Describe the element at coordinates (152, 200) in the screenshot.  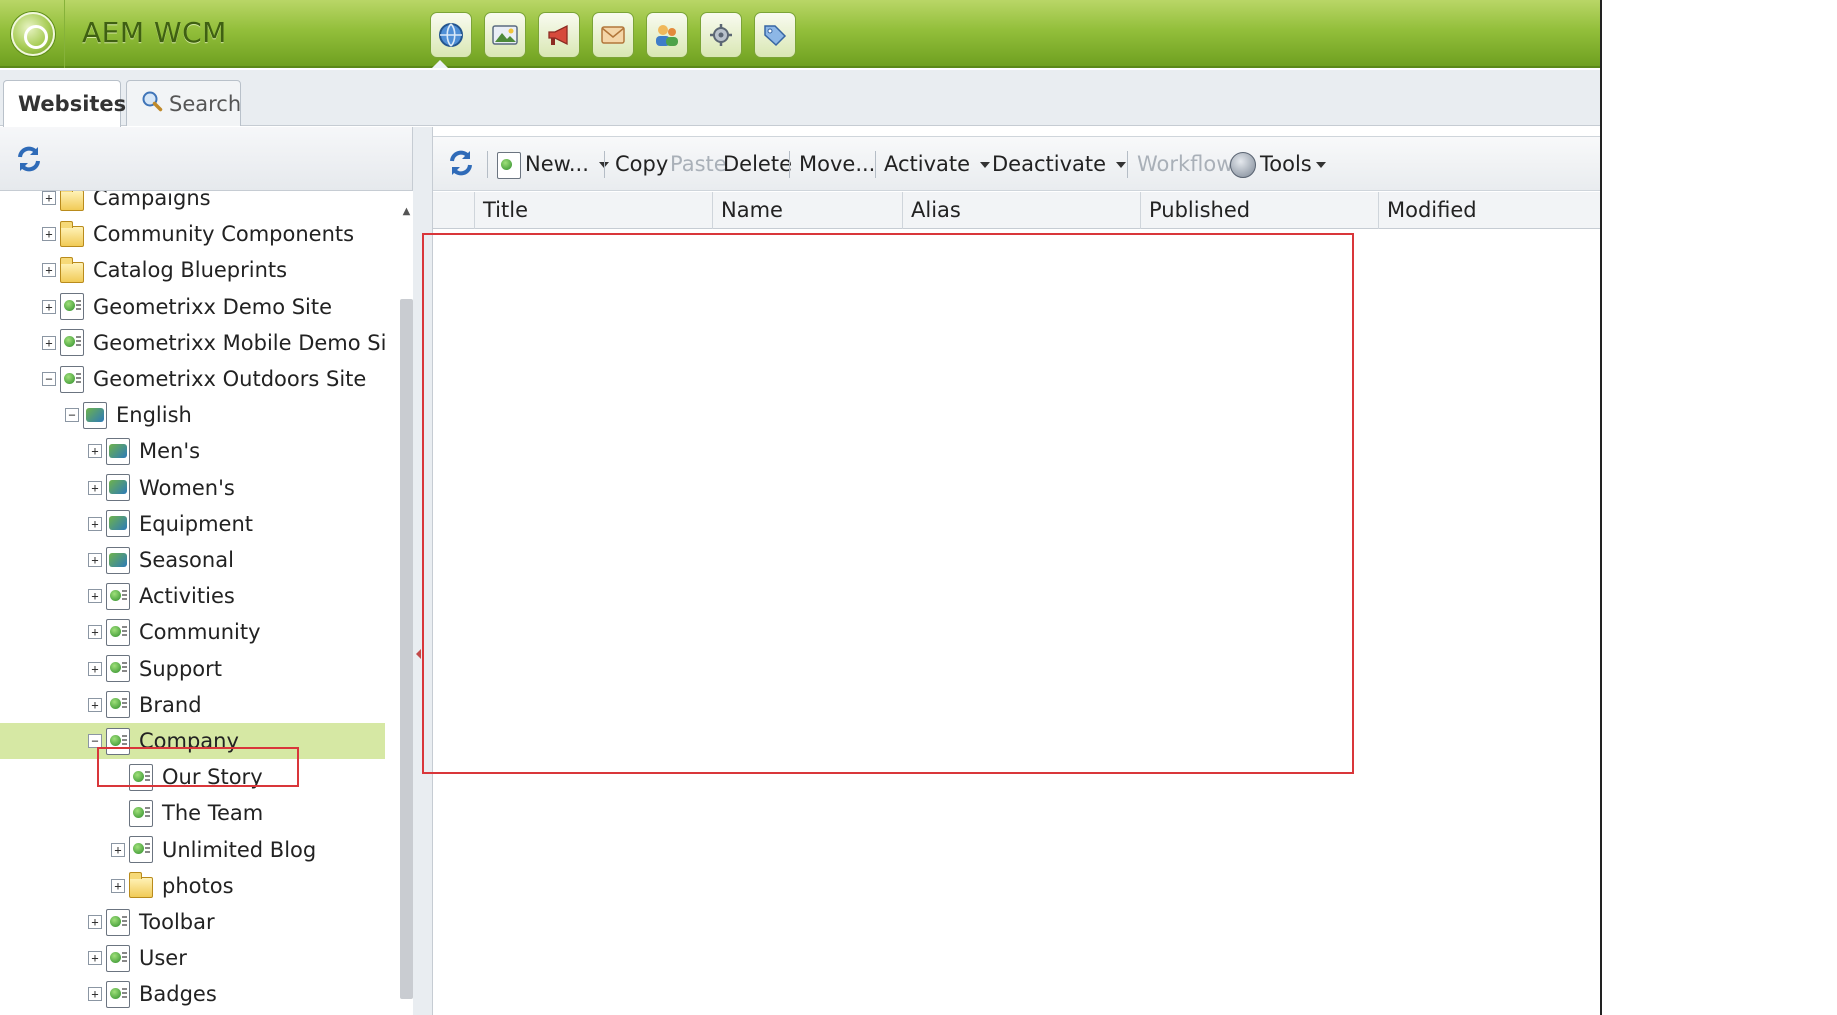
I see `tree-item-label: Campaigns` at that location.